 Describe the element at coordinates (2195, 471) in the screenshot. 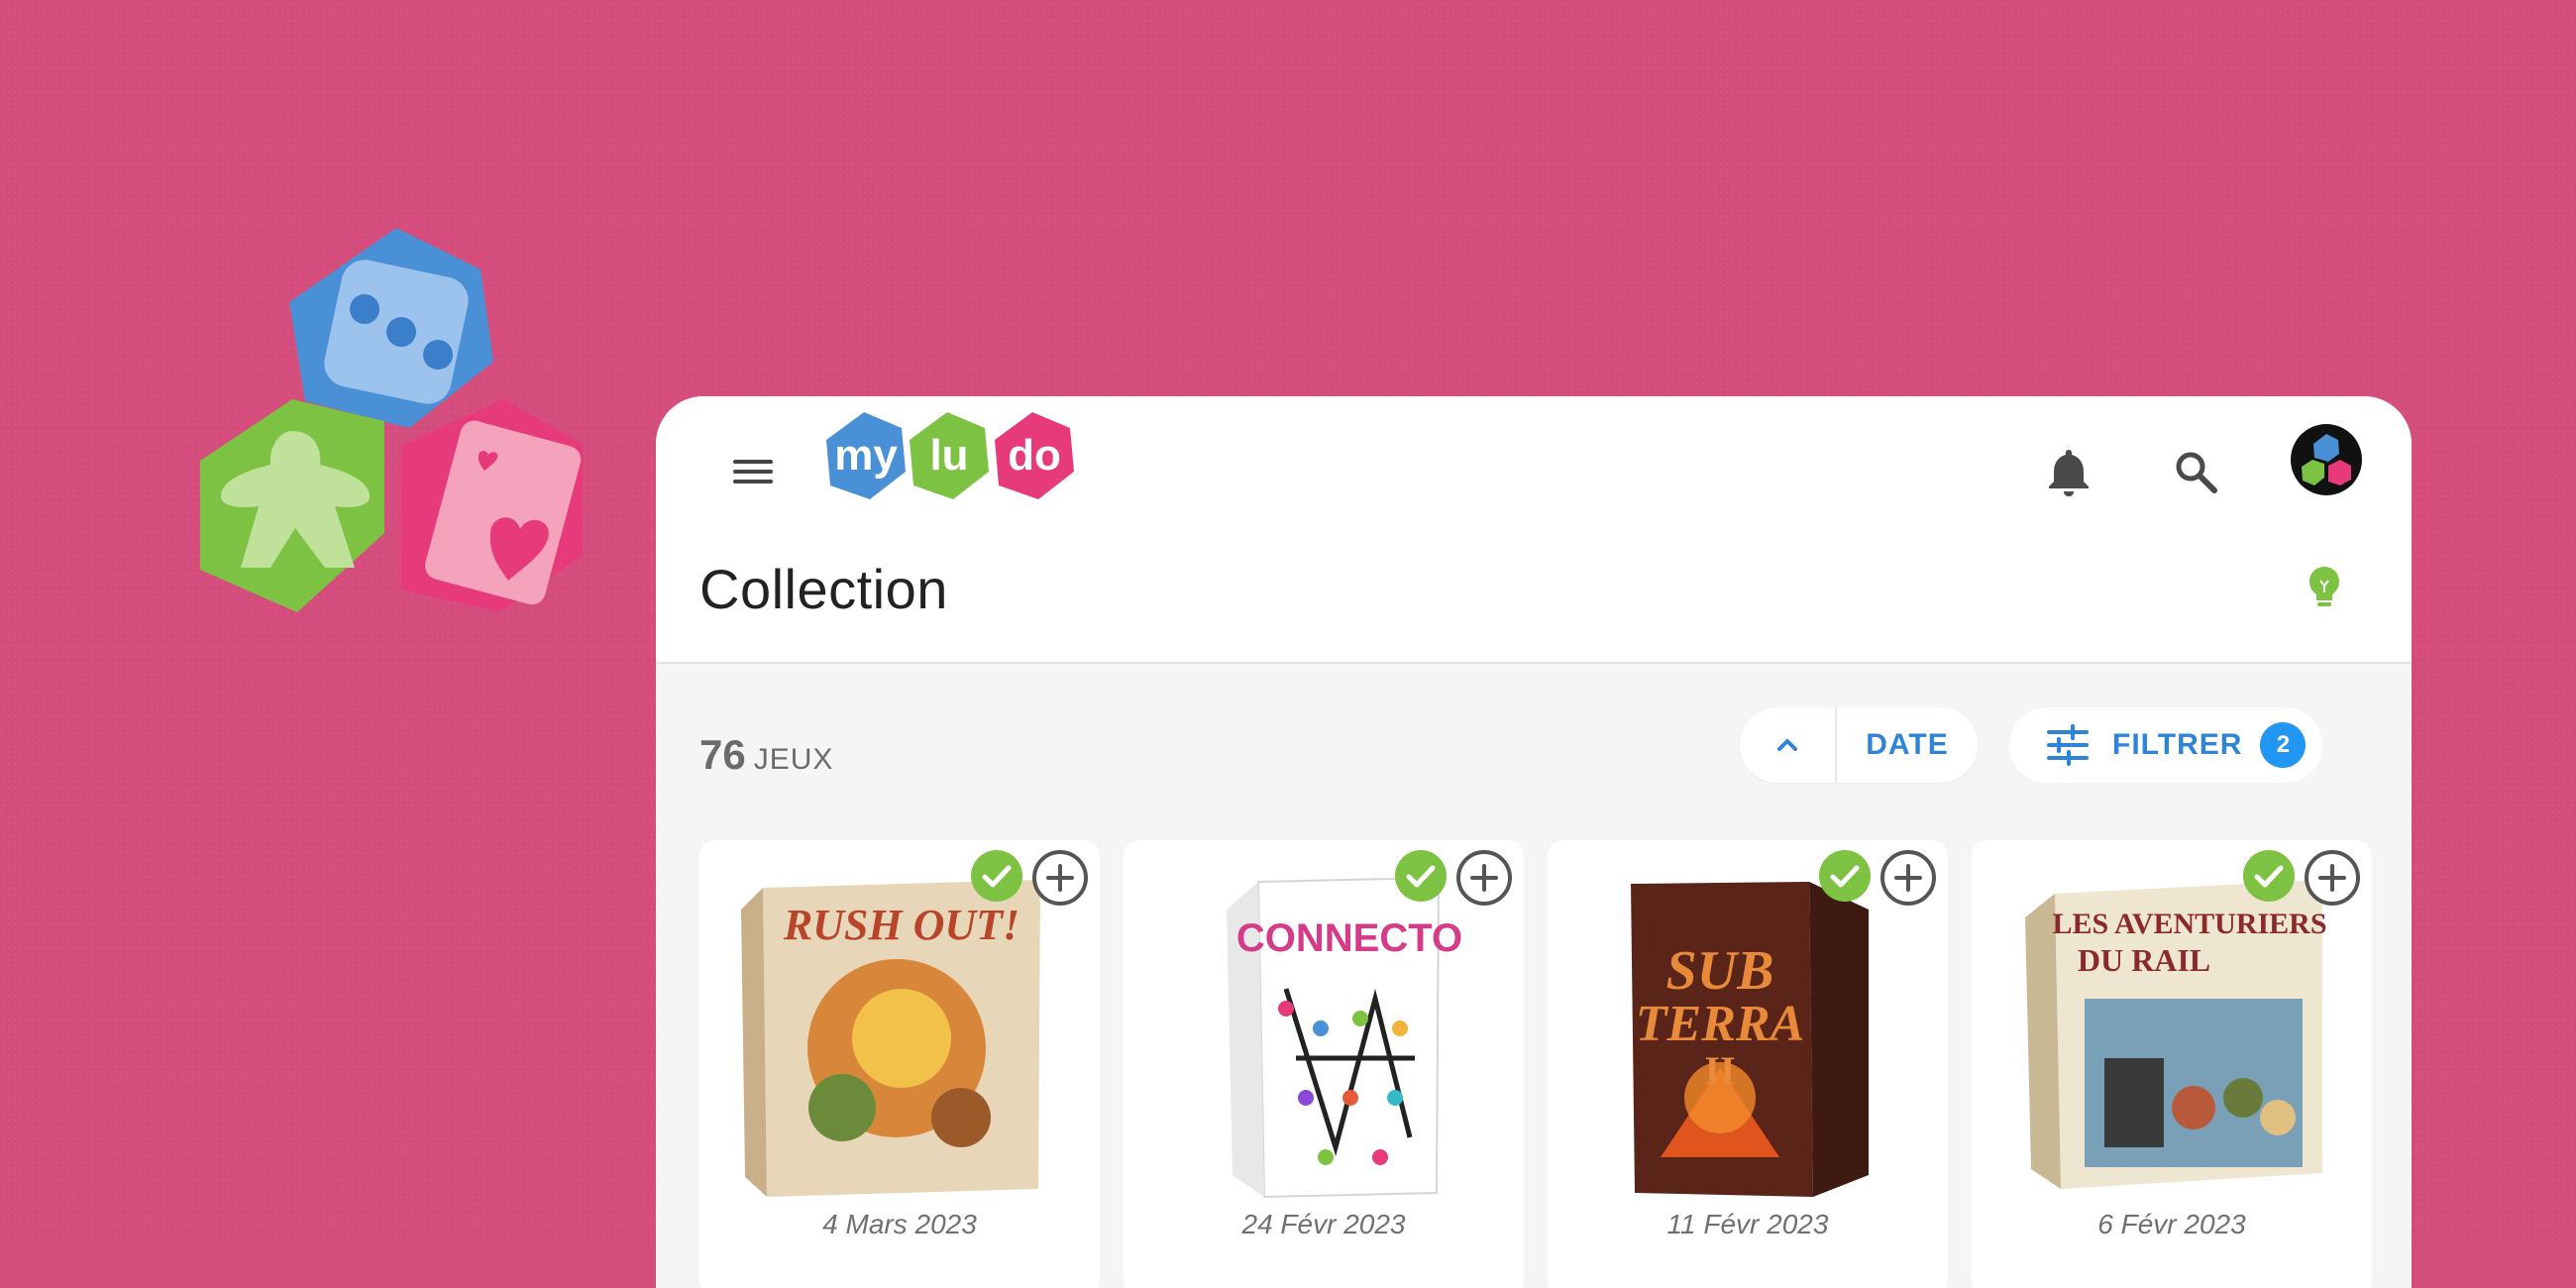

I see `search-icon` at that location.